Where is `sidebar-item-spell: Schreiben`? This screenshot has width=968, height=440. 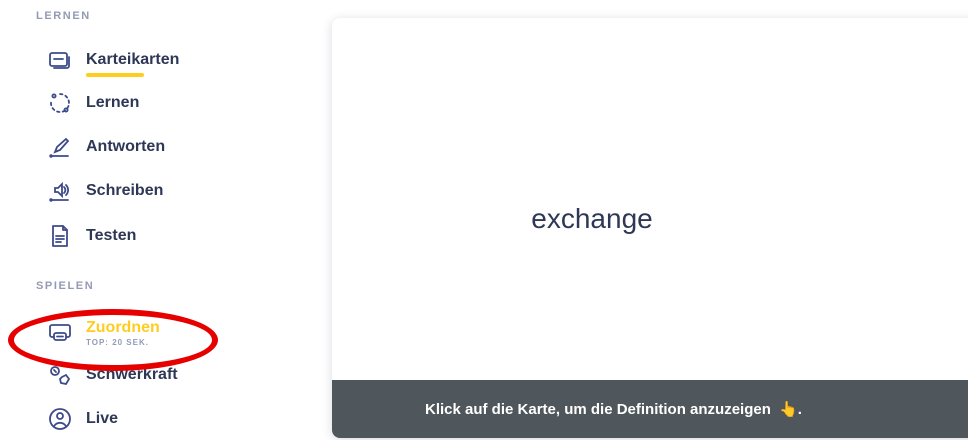
sidebar-item-spell: Schreiben is located at coordinates (105, 191).